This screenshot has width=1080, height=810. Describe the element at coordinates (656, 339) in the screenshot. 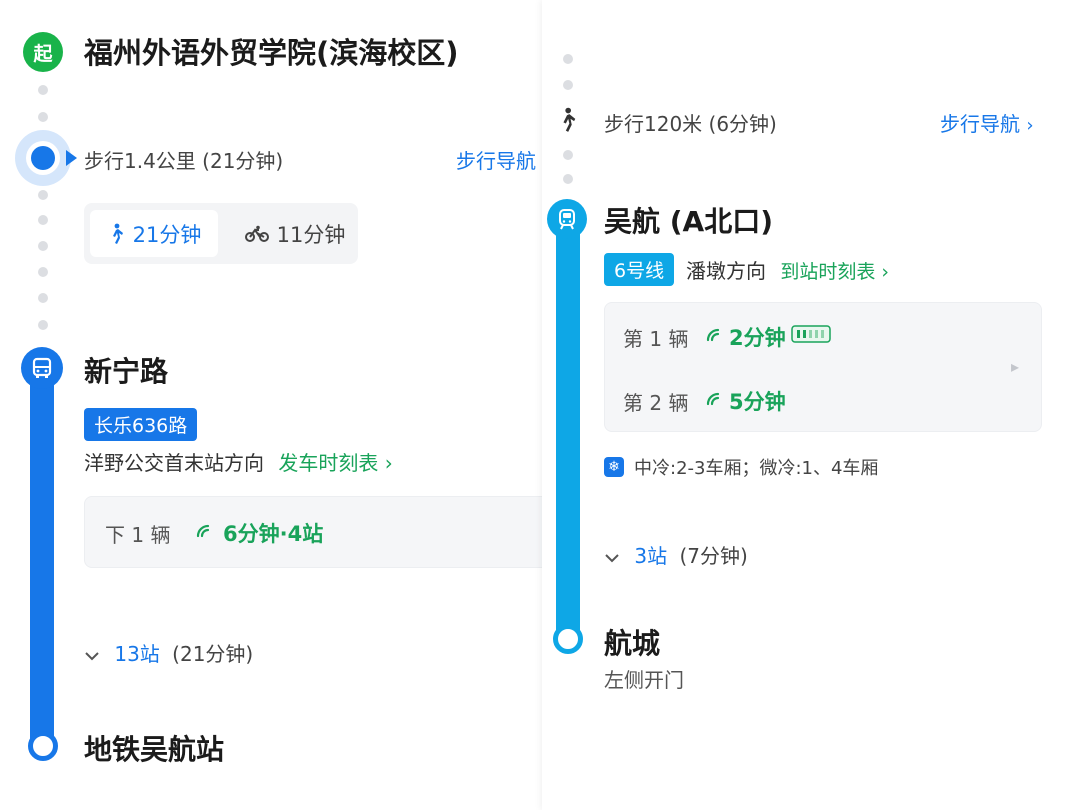

I see `train-1-label: 第 1 辆` at that location.